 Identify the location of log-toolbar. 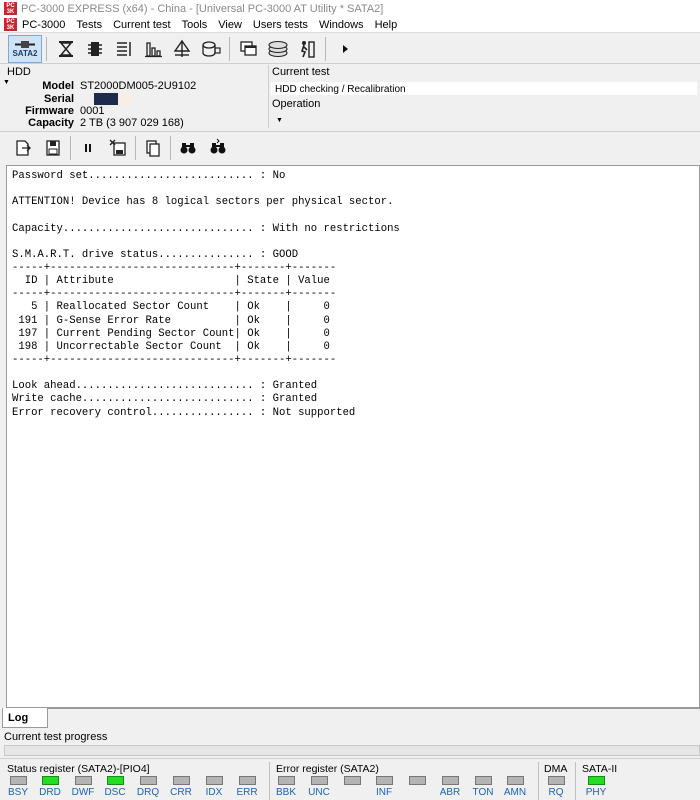
(350, 147).